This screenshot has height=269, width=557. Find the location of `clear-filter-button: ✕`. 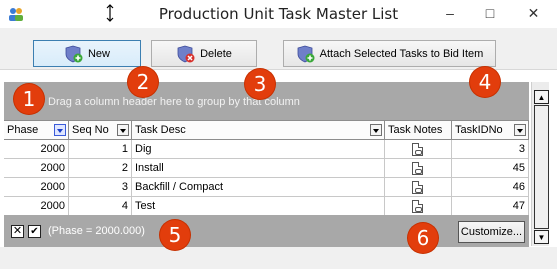

clear-filter-button: ✕ is located at coordinates (17, 231).